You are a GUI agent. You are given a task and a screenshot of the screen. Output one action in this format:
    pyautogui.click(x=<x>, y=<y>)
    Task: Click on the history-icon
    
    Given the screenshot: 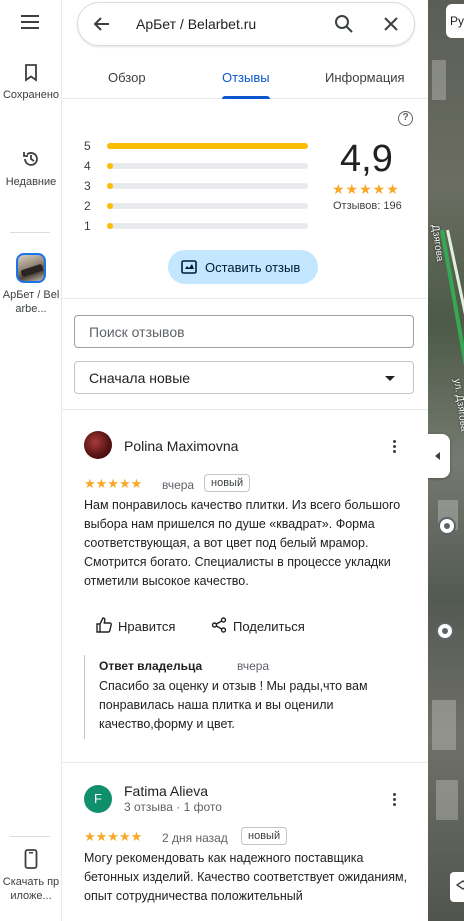 What is the action you would take?
    pyautogui.click(x=30, y=159)
    